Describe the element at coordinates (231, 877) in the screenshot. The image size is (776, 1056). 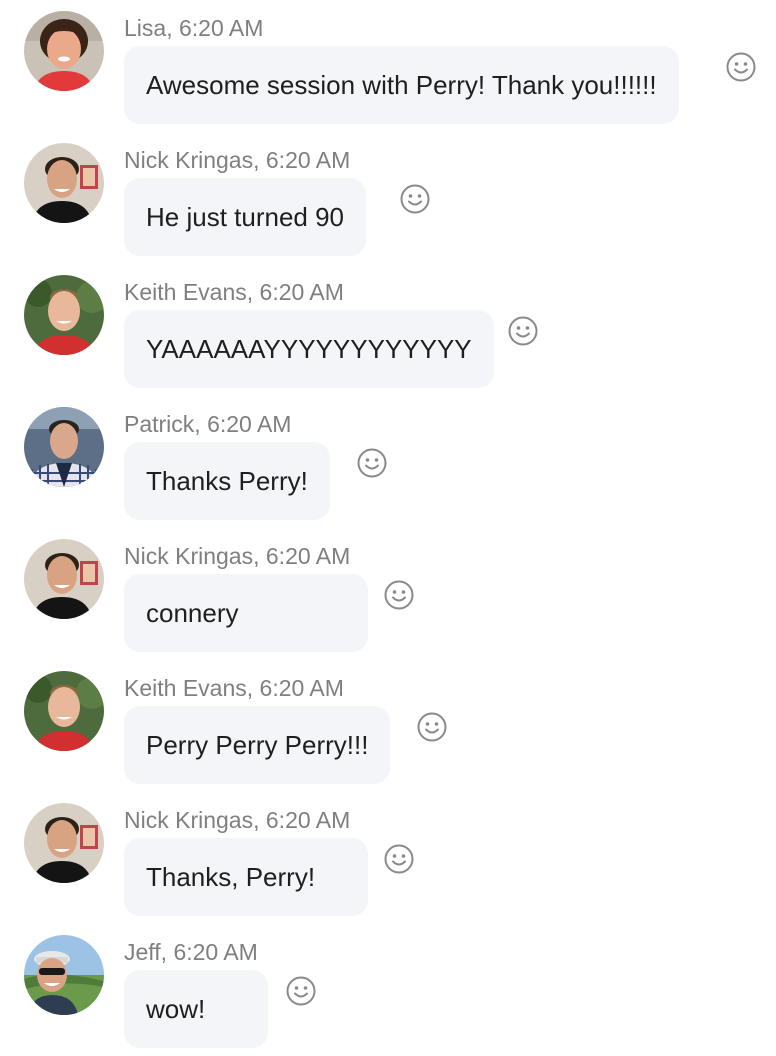
I see `message-text: Thanks, Perry!` at that location.